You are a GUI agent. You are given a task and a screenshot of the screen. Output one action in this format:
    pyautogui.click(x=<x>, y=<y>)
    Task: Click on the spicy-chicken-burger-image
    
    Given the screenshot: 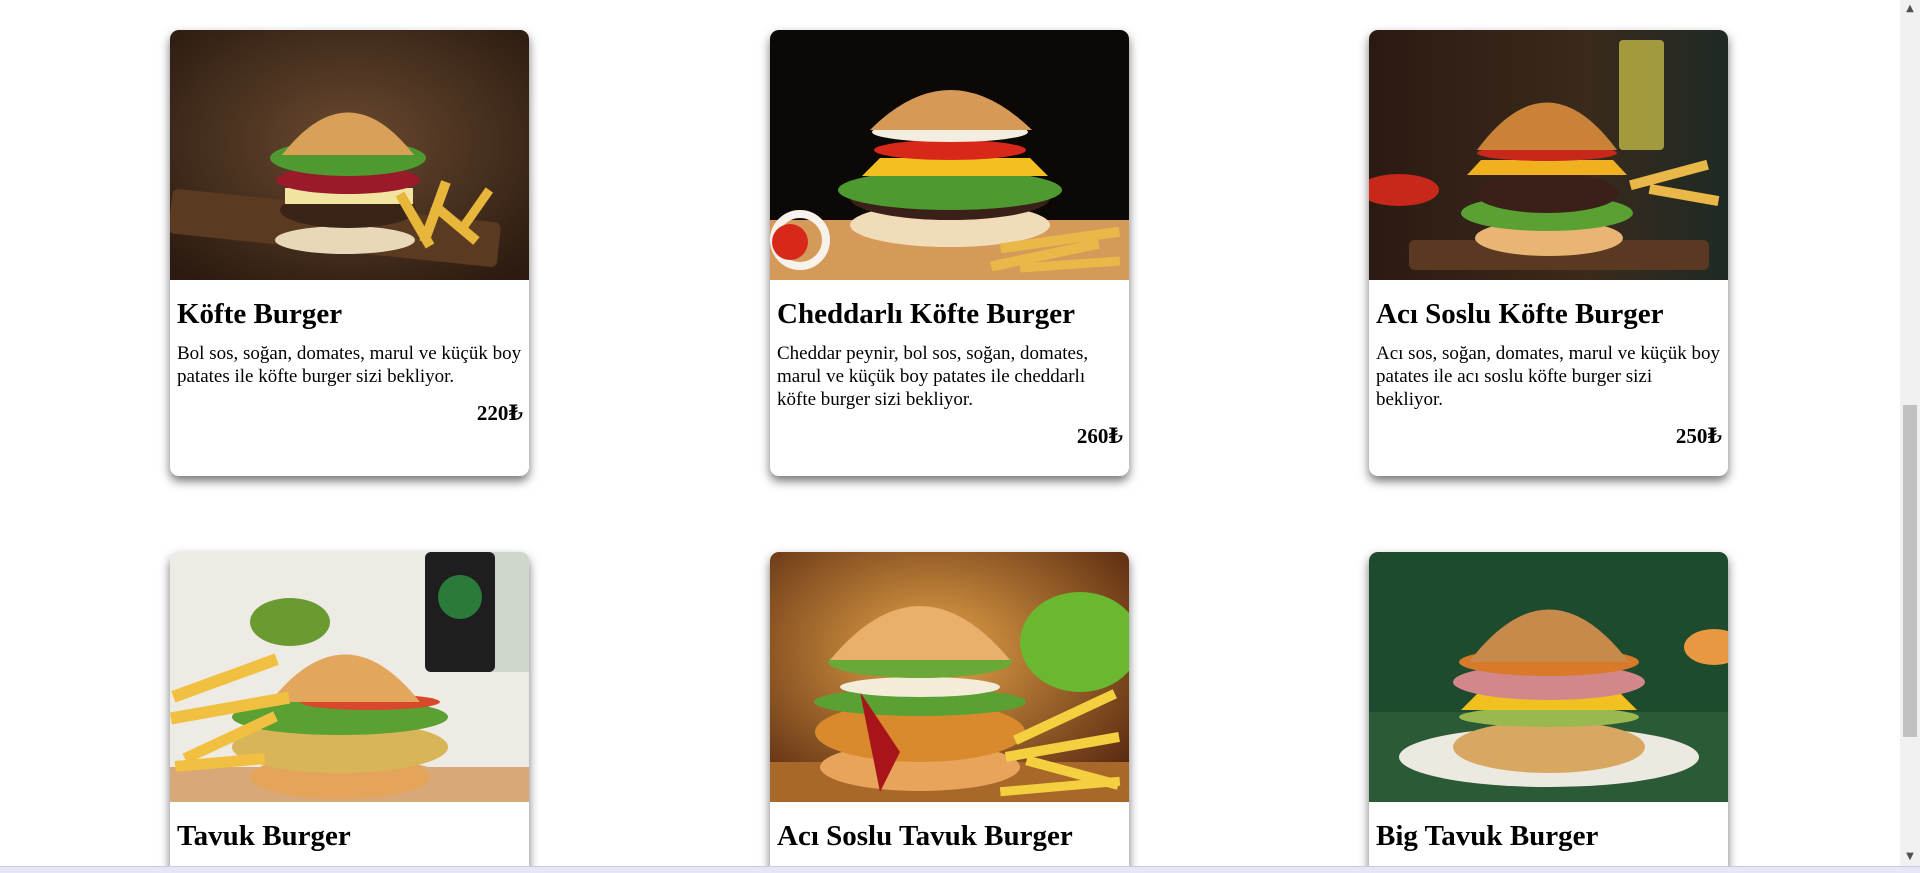 What is the action you would take?
    pyautogui.click(x=949, y=677)
    